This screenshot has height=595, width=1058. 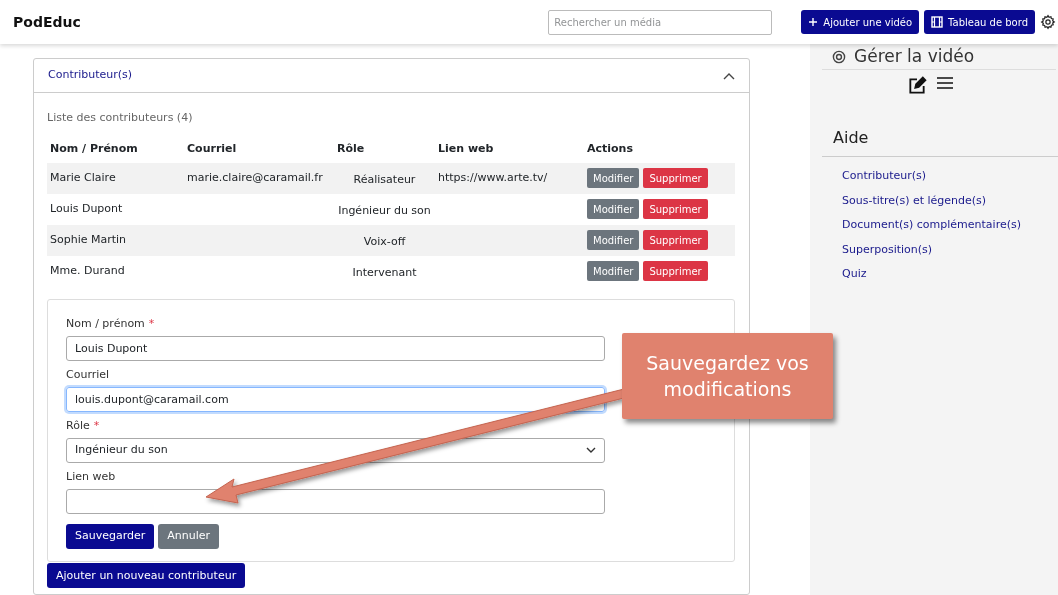 I want to click on film-icon, so click(x=937, y=22).